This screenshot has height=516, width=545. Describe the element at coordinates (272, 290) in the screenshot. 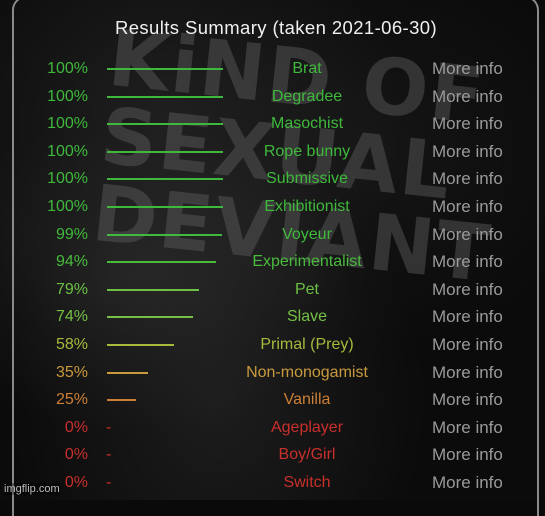

I see `result-row: 79% Pet More info` at that location.